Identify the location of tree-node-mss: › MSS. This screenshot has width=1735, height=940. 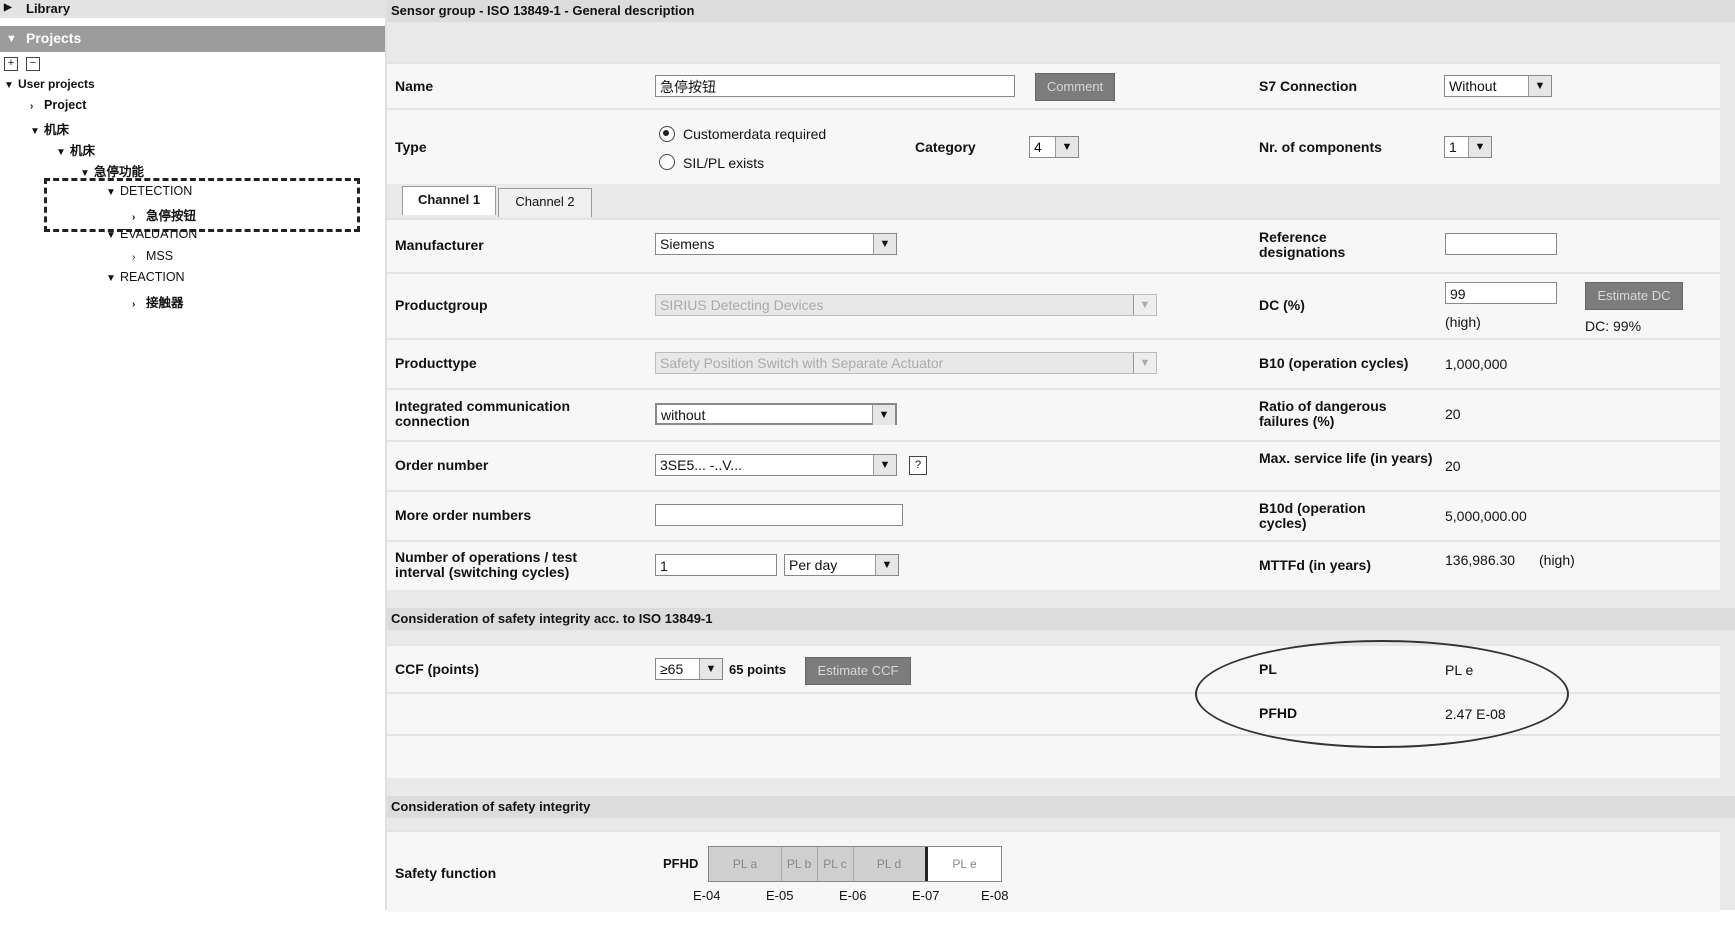
(152, 256).